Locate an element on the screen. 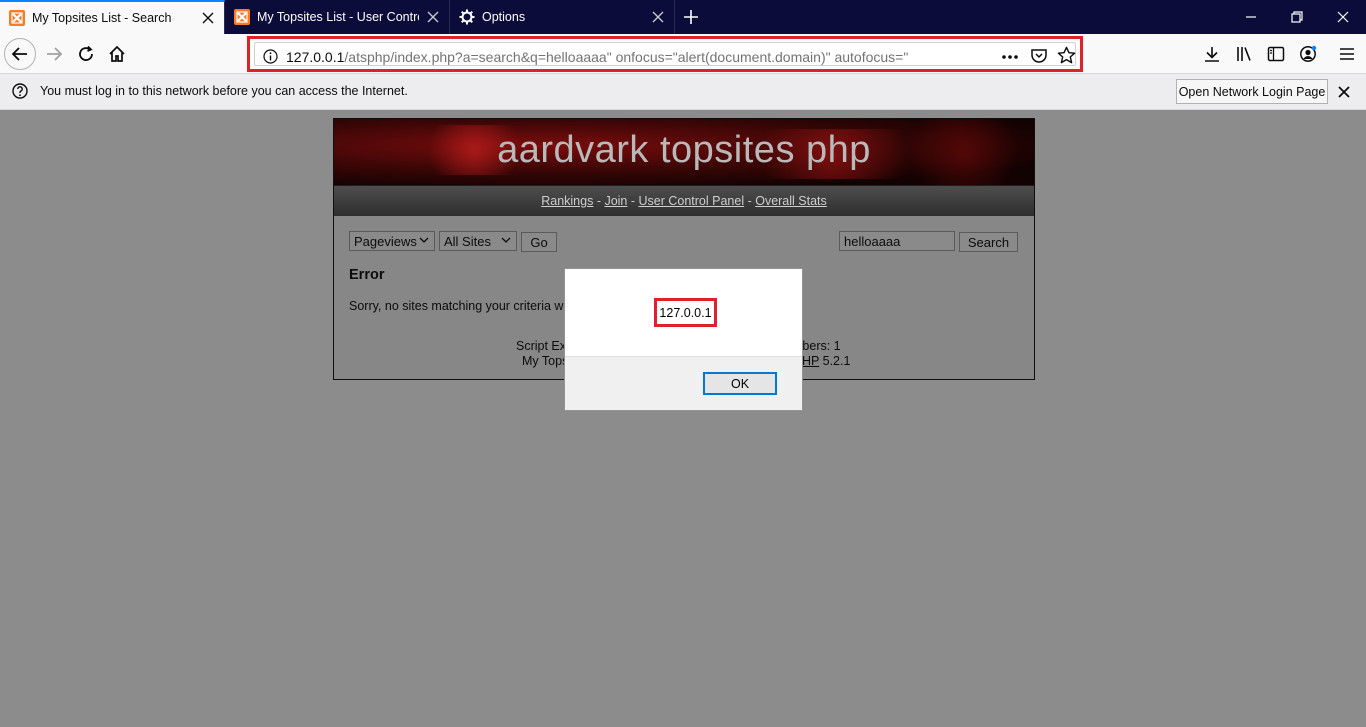  sidebar-button is located at coordinates (1276, 54).